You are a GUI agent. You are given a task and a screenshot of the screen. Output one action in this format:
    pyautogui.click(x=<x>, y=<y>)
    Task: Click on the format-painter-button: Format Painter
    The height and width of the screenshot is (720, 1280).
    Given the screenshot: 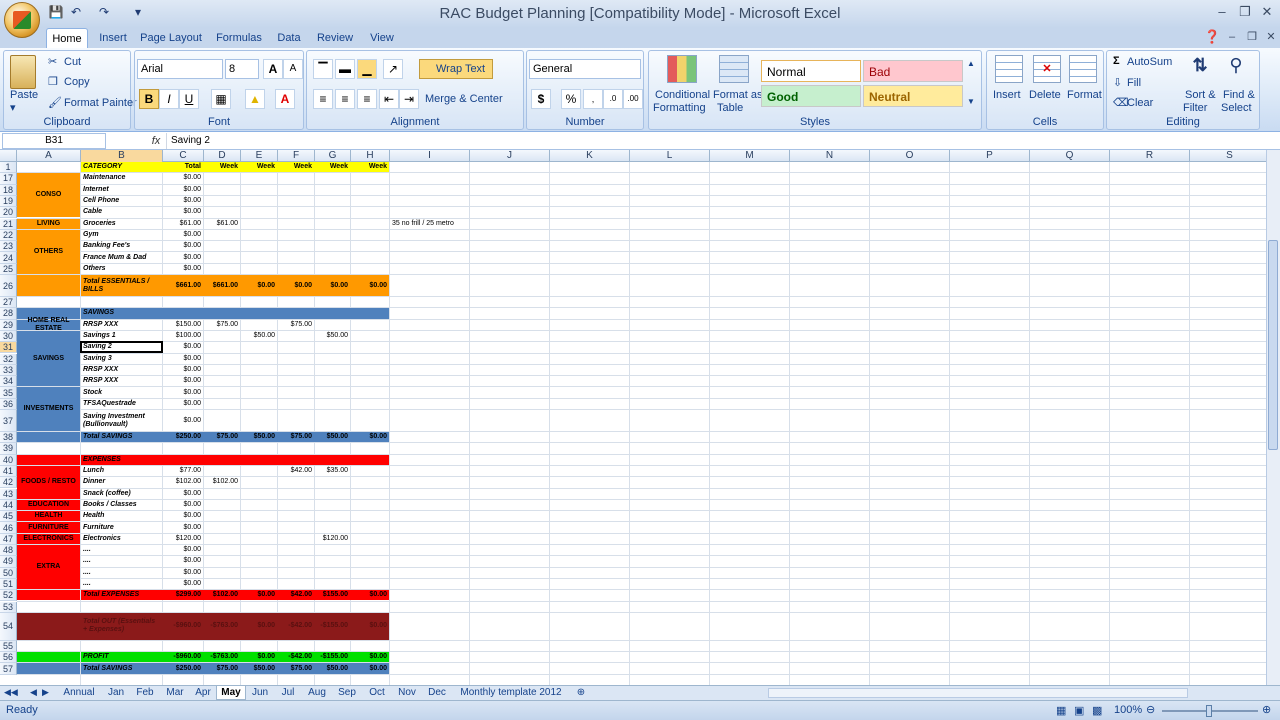 What is the action you would take?
    pyautogui.click(x=100, y=103)
    